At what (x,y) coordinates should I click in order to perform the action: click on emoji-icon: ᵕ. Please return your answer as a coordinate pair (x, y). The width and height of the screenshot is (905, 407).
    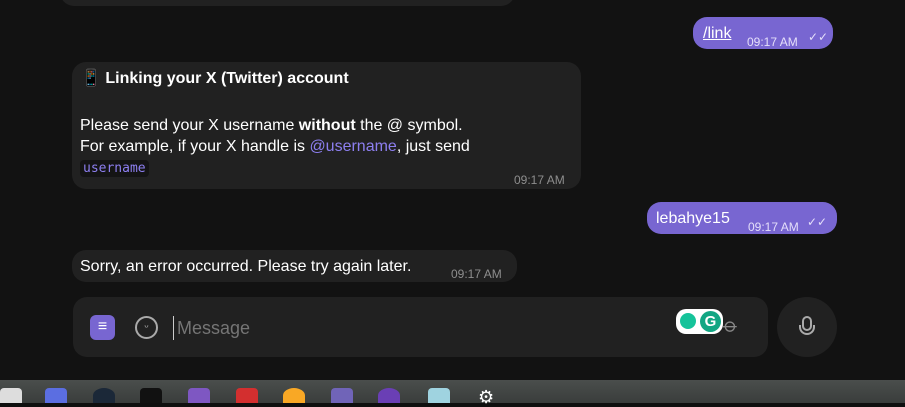
    Looking at the image, I should click on (146, 327).